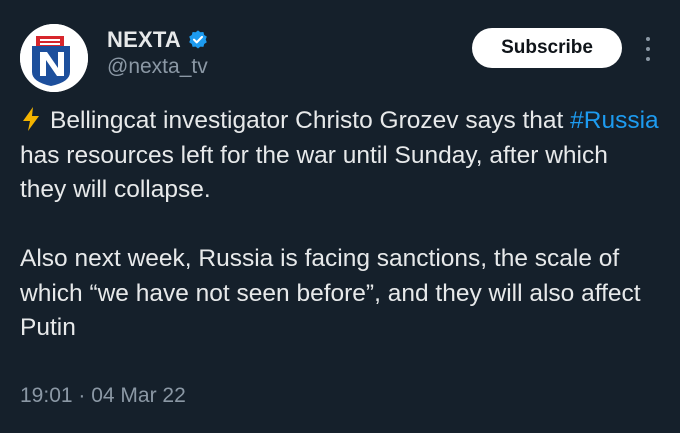 Image resolution: width=680 pixels, height=433 pixels. Describe the element at coordinates (614, 120) in the screenshot. I see `hashtag-link: #Russia` at that location.